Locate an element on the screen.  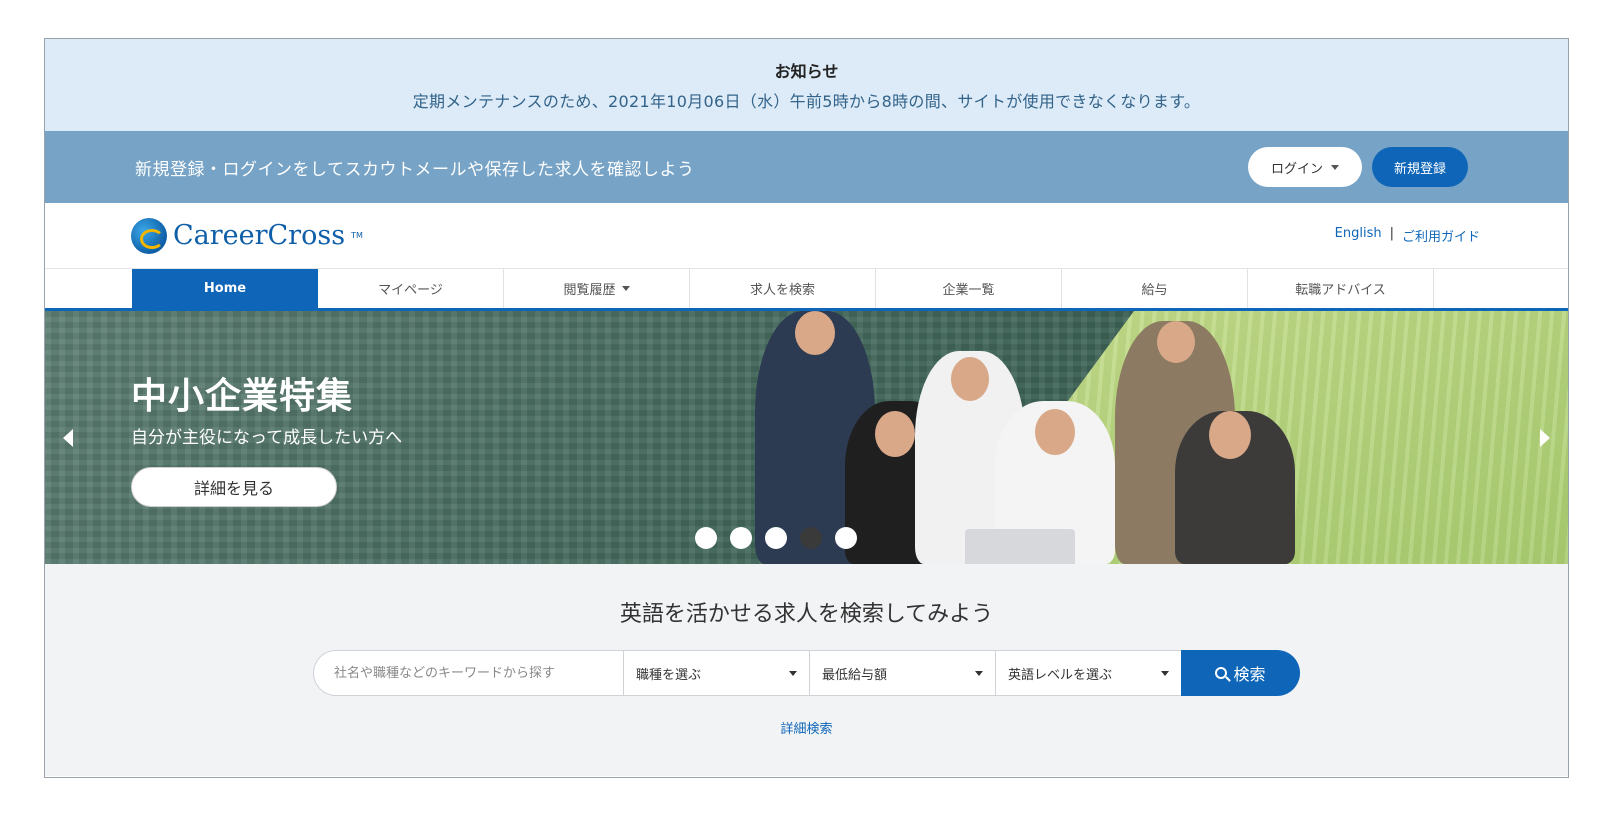
logo-trademark: TM is located at coordinates (357, 235).